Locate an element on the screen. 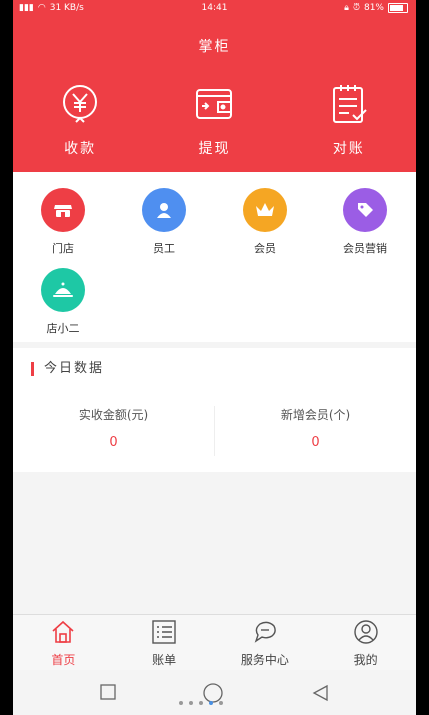 This screenshot has width=429, height=715. tab-mine-label: 我的 is located at coordinates (365, 660).